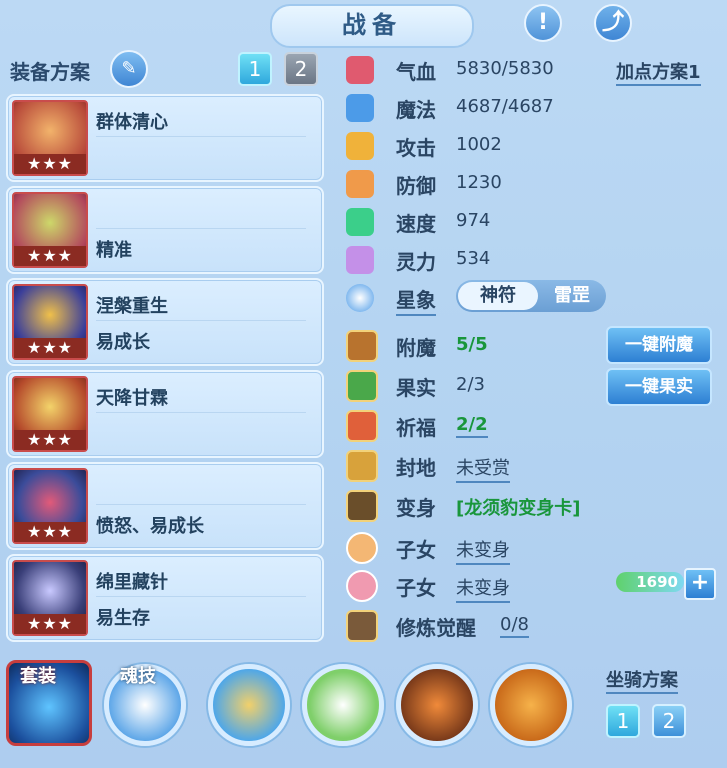 Image resolution: width=727 pixels, height=768 pixels. I want to click on toggle-option-shenfu: 神符, so click(498, 296).